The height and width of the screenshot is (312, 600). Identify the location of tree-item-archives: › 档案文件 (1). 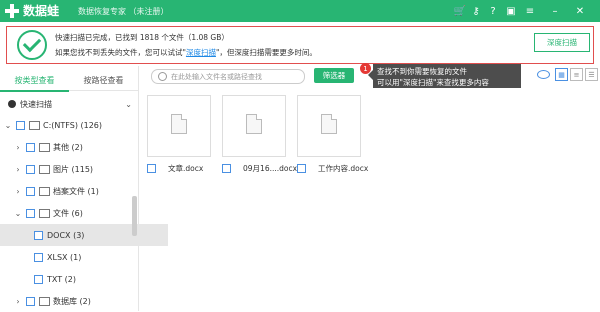
(76, 191).